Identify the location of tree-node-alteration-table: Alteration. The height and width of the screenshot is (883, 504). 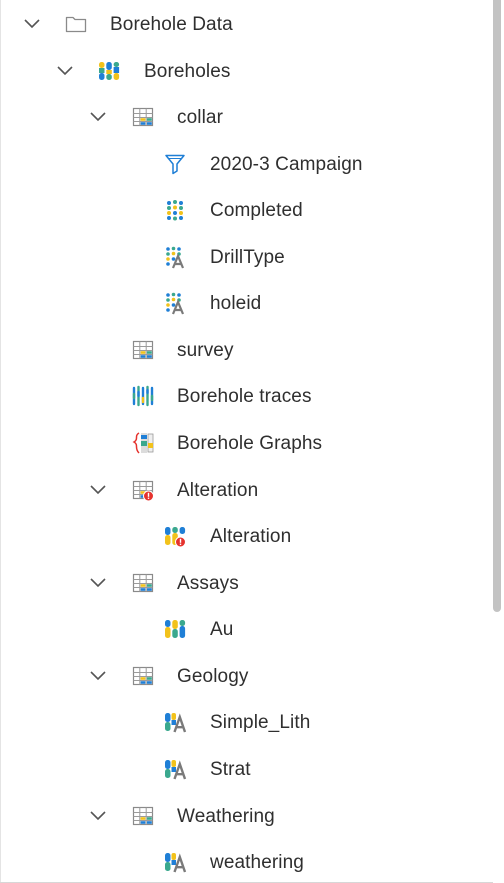
(245, 490).